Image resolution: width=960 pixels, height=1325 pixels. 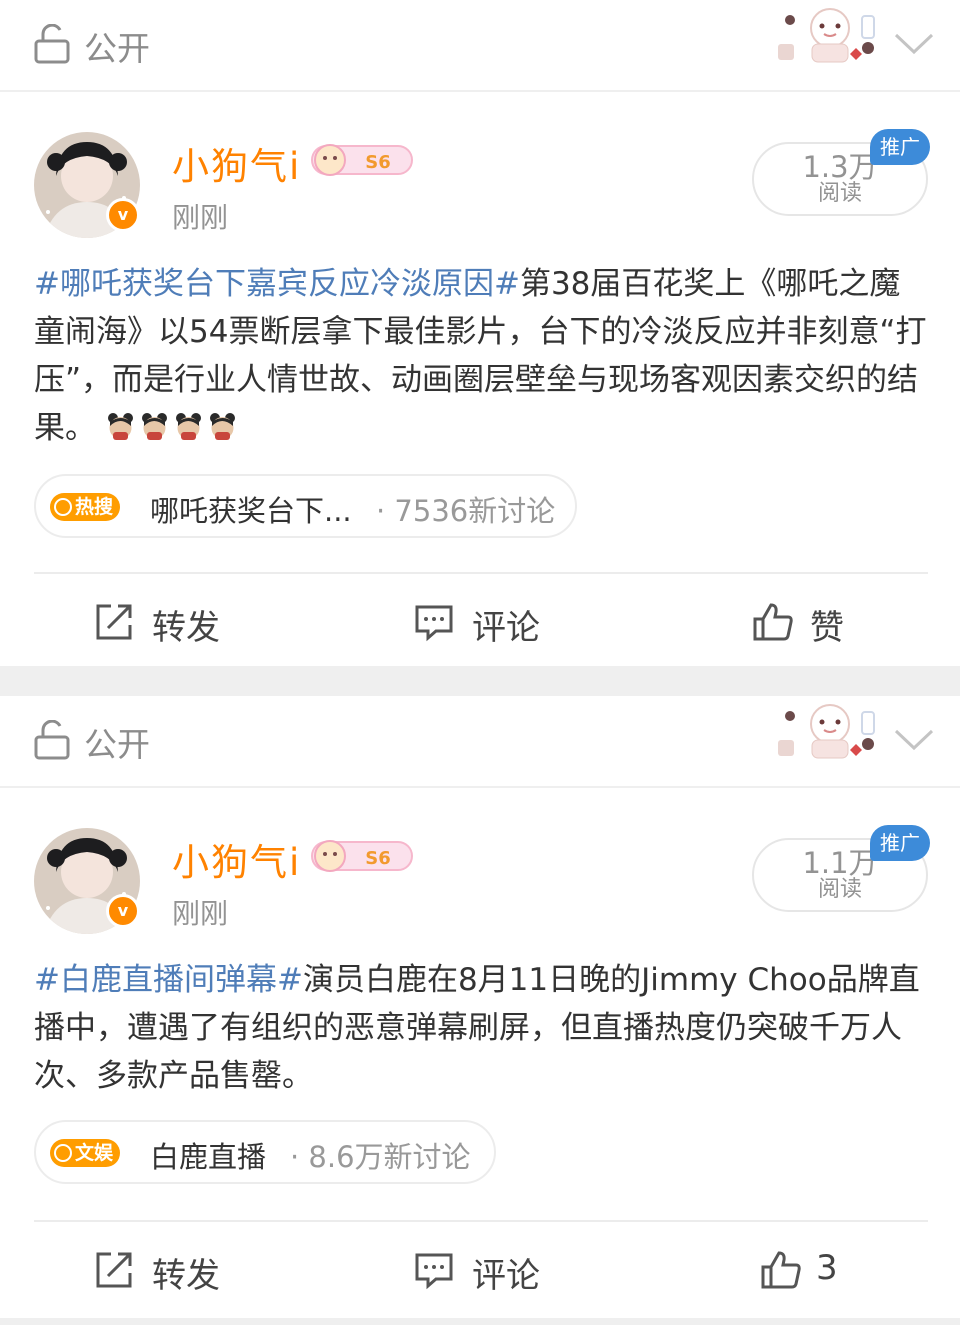 What do you see at coordinates (380, 1157) in the screenshot?
I see `topic-discussion-count: · 8.6万新讨论` at bounding box center [380, 1157].